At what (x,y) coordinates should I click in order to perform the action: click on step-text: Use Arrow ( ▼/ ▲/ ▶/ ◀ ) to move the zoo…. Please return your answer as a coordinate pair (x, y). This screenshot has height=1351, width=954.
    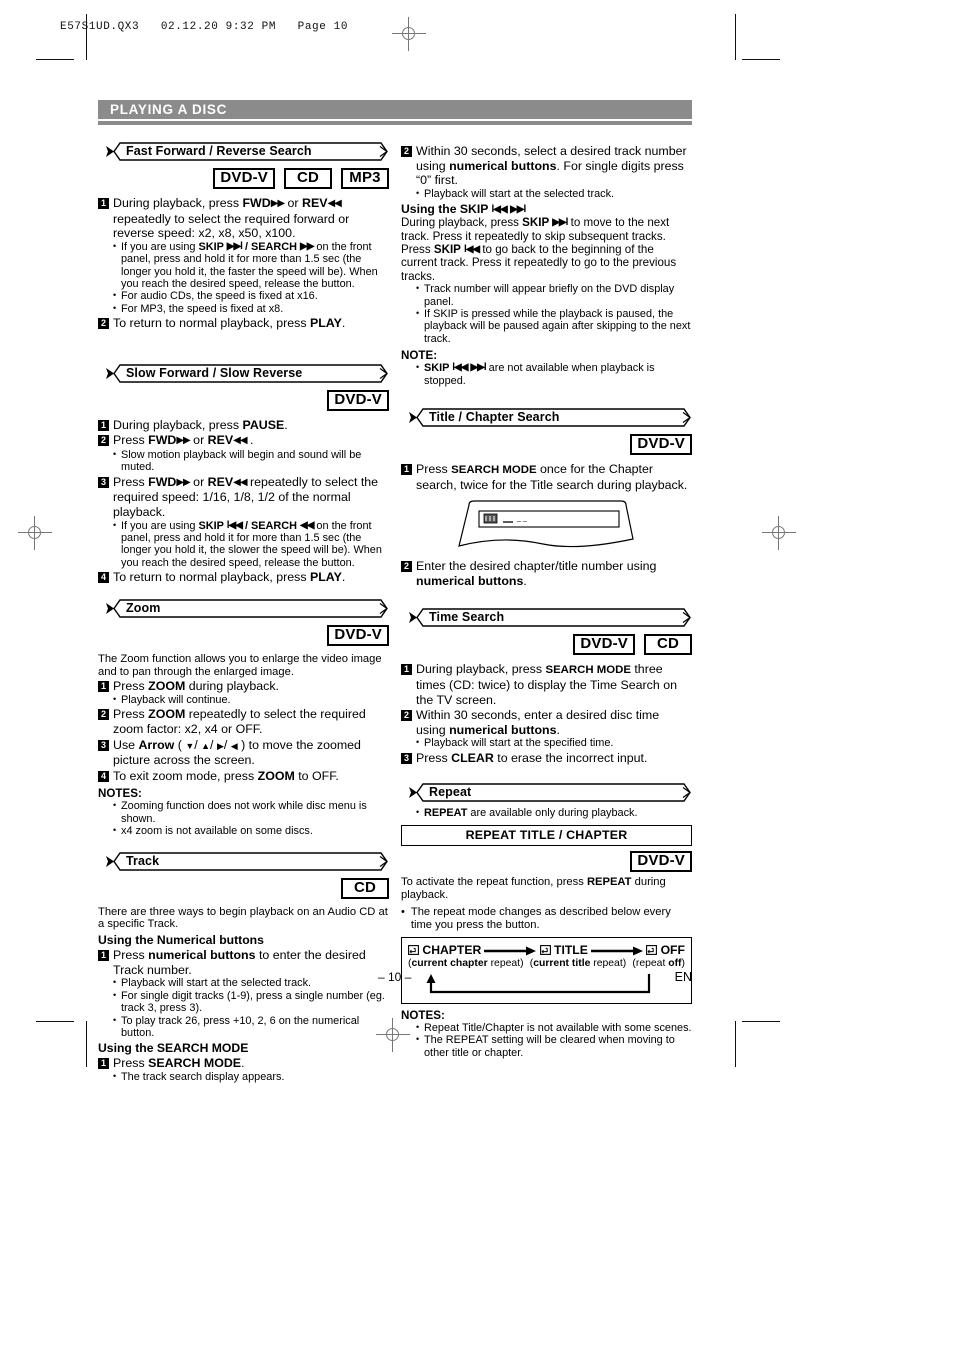
    Looking at the image, I should click on (237, 752).